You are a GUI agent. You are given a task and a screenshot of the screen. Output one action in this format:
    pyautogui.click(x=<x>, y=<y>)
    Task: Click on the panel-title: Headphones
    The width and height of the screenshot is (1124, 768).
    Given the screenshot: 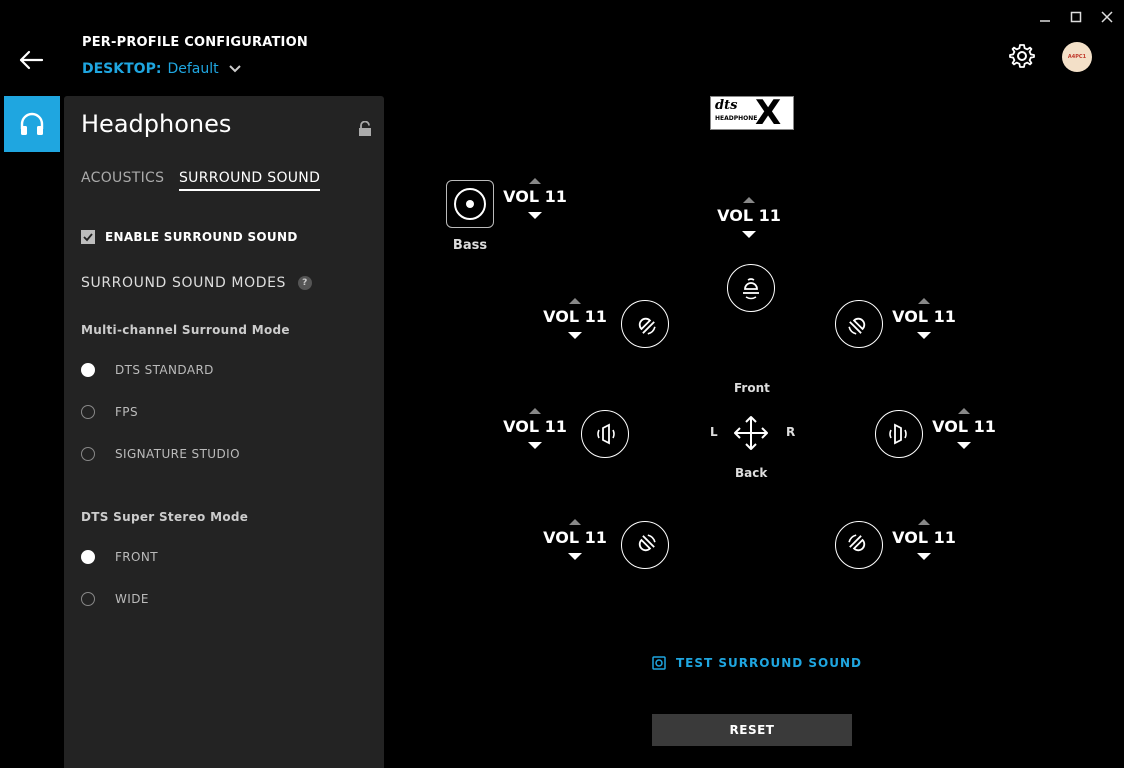 What is the action you would take?
    pyautogui.click(x=156, y=124)
    